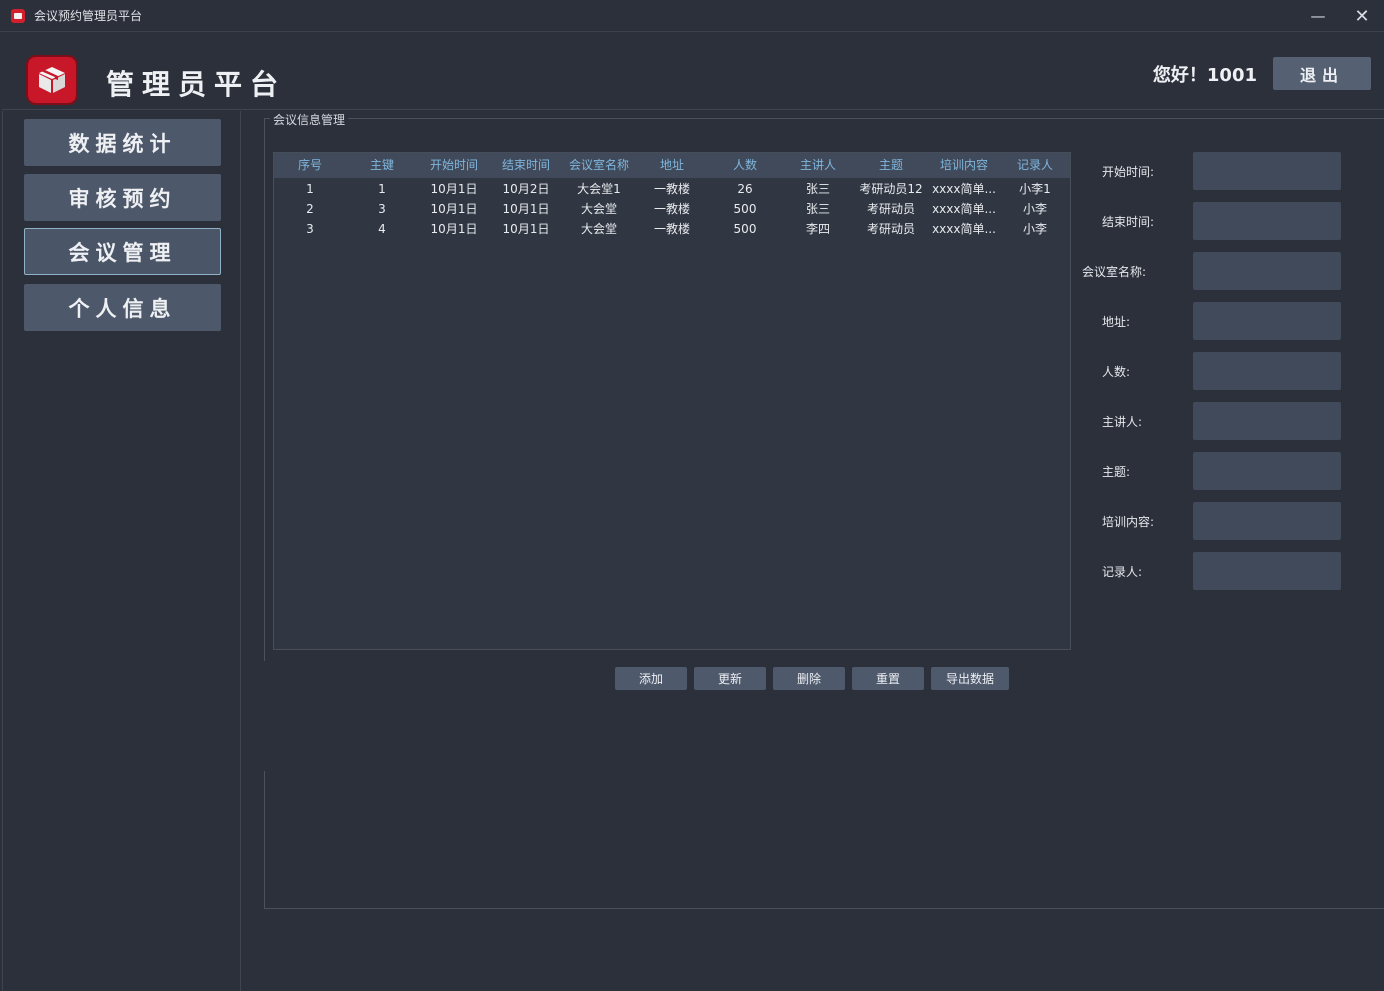 This screenshot has width=1384, height=991. Describe the element at coordinates (1267, 371) in the screenshot. I see `headcount-field` at that location.